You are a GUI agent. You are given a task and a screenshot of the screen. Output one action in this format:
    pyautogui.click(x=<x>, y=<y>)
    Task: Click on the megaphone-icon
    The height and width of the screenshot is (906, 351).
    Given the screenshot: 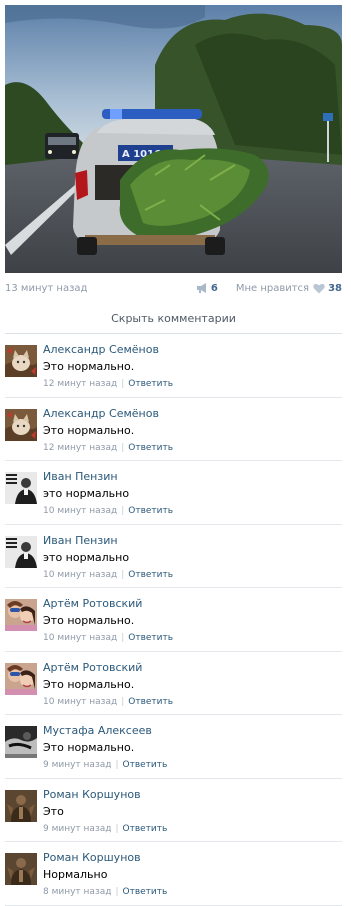 What is the action you would take?
    pyautogui.click(x=202, y=288)
    